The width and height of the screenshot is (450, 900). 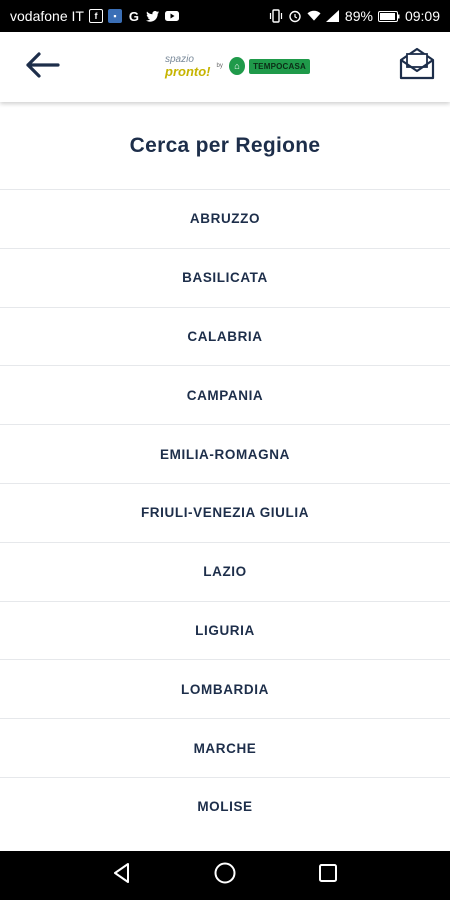 I want to click on facebook-icon: f, so click(x=95, y=16).